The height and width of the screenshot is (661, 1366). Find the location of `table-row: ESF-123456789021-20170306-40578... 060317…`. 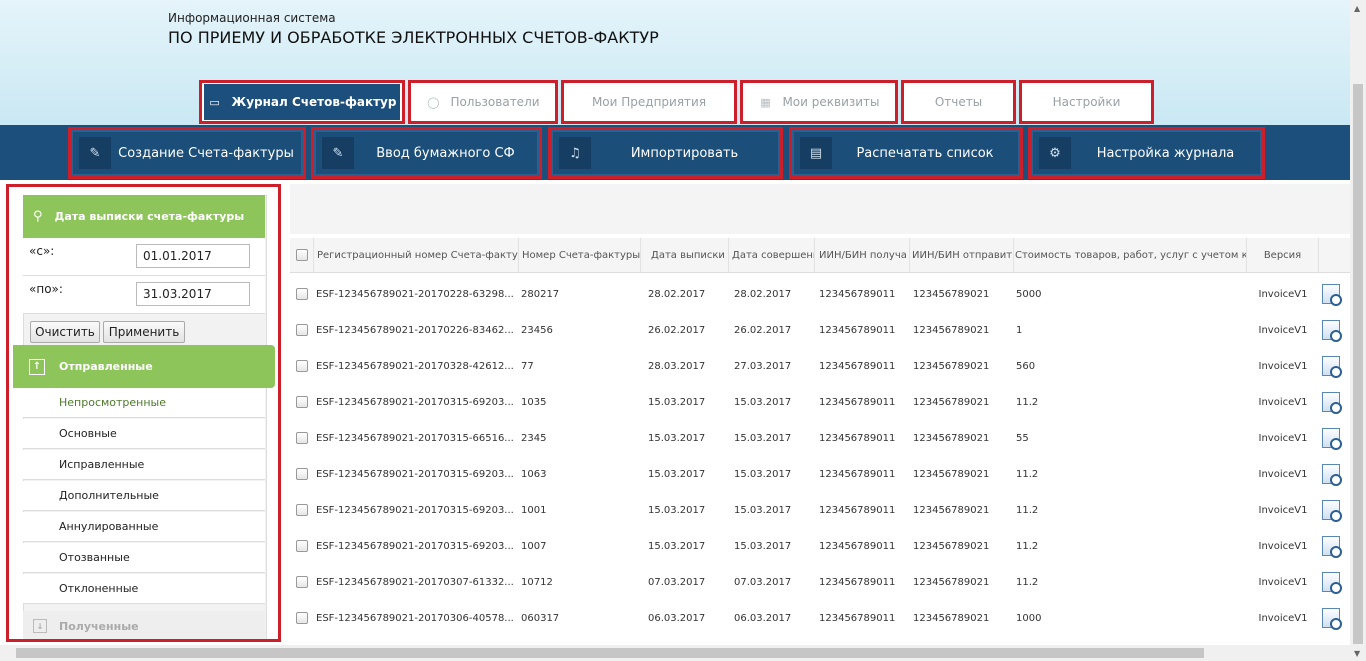

table-row: ESF-123456789021-20170306-40578... 060317… is located at coordinates (820, 618).